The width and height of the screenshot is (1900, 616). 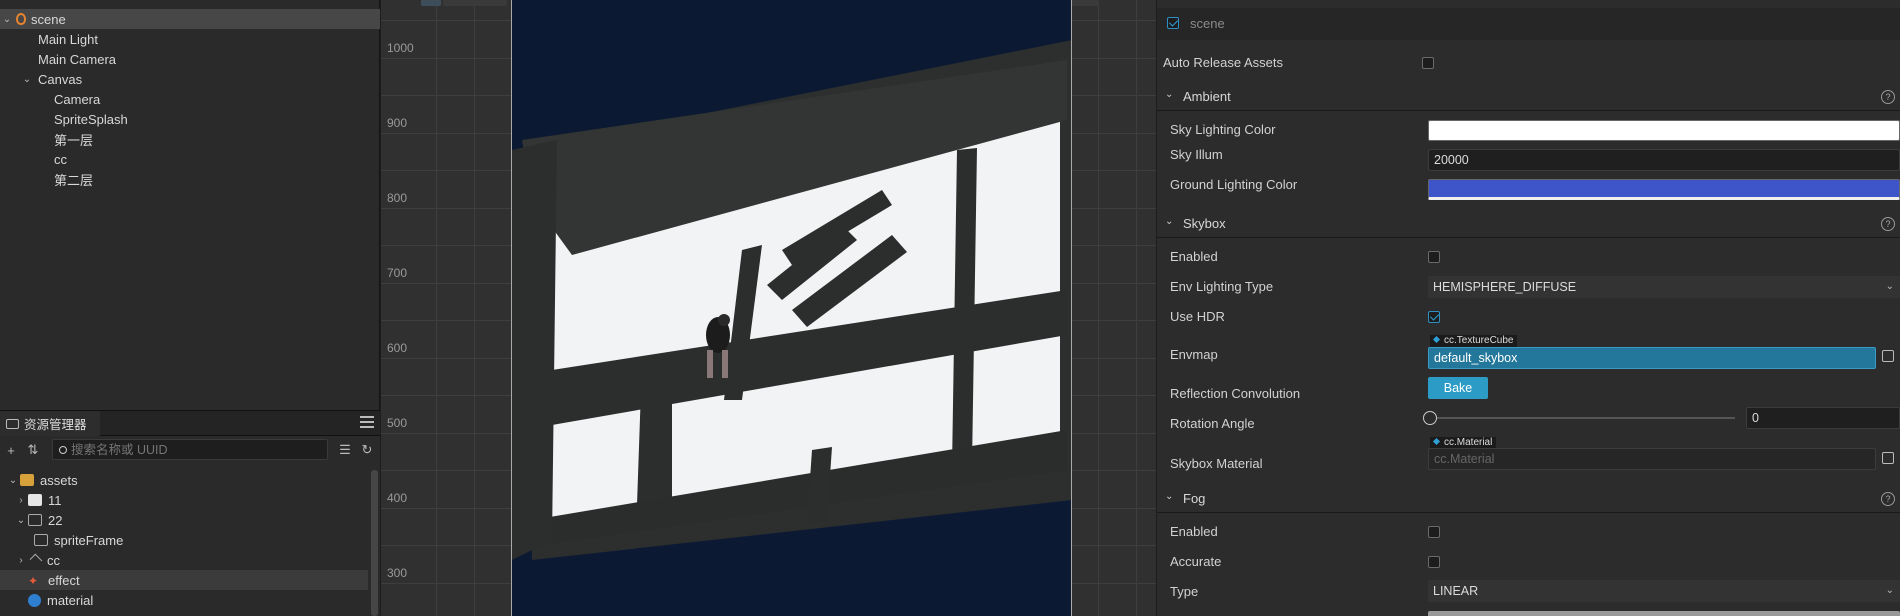 I want to click on hierarchy-item-scene: ⌄ scene, so click(x=190, y=19).